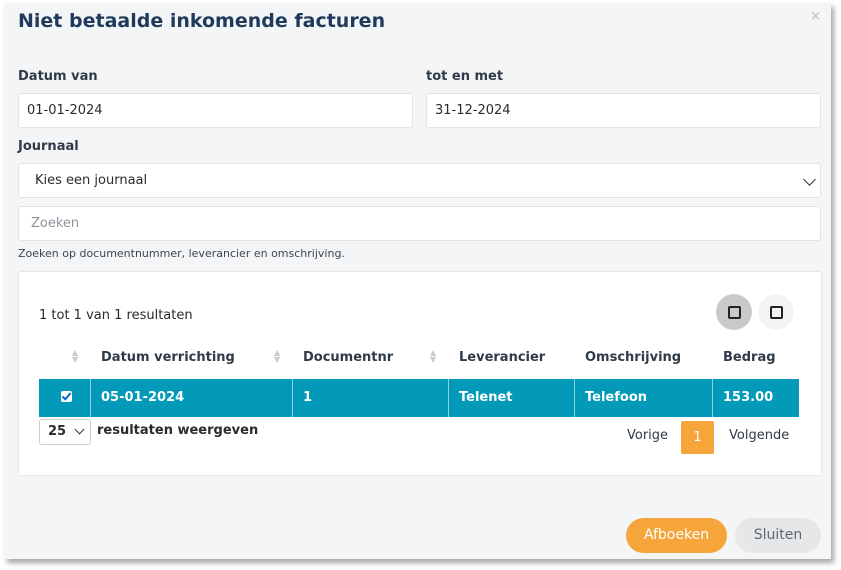  What do you see at coordinates (308, 397) in the screenshot?
I see `cell-documentnr: 1` at bounding box center [308, 397].